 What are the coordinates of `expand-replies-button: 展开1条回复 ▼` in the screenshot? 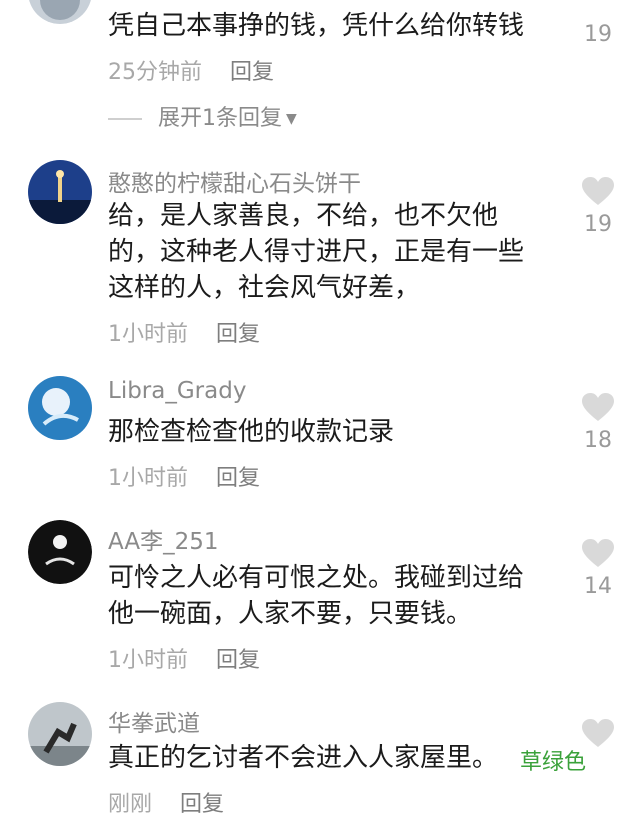 It's located at (202, 116).